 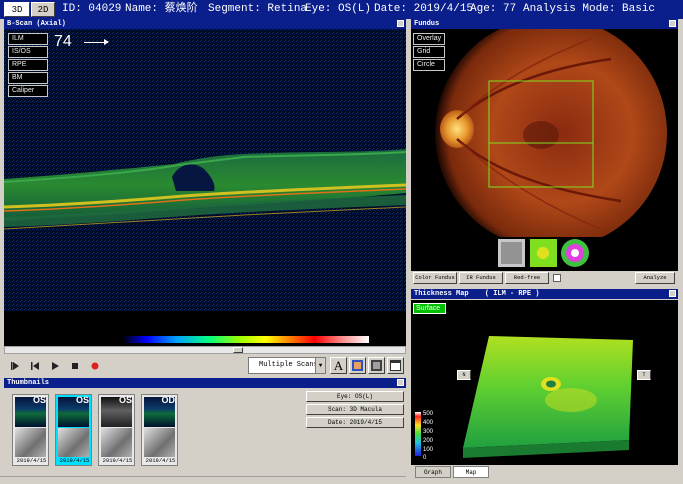 What do you see at coordinates (28, 39) in the screenshot?
I see `layer-ilm-toggle: ILM` at bounding box center [28, 39].